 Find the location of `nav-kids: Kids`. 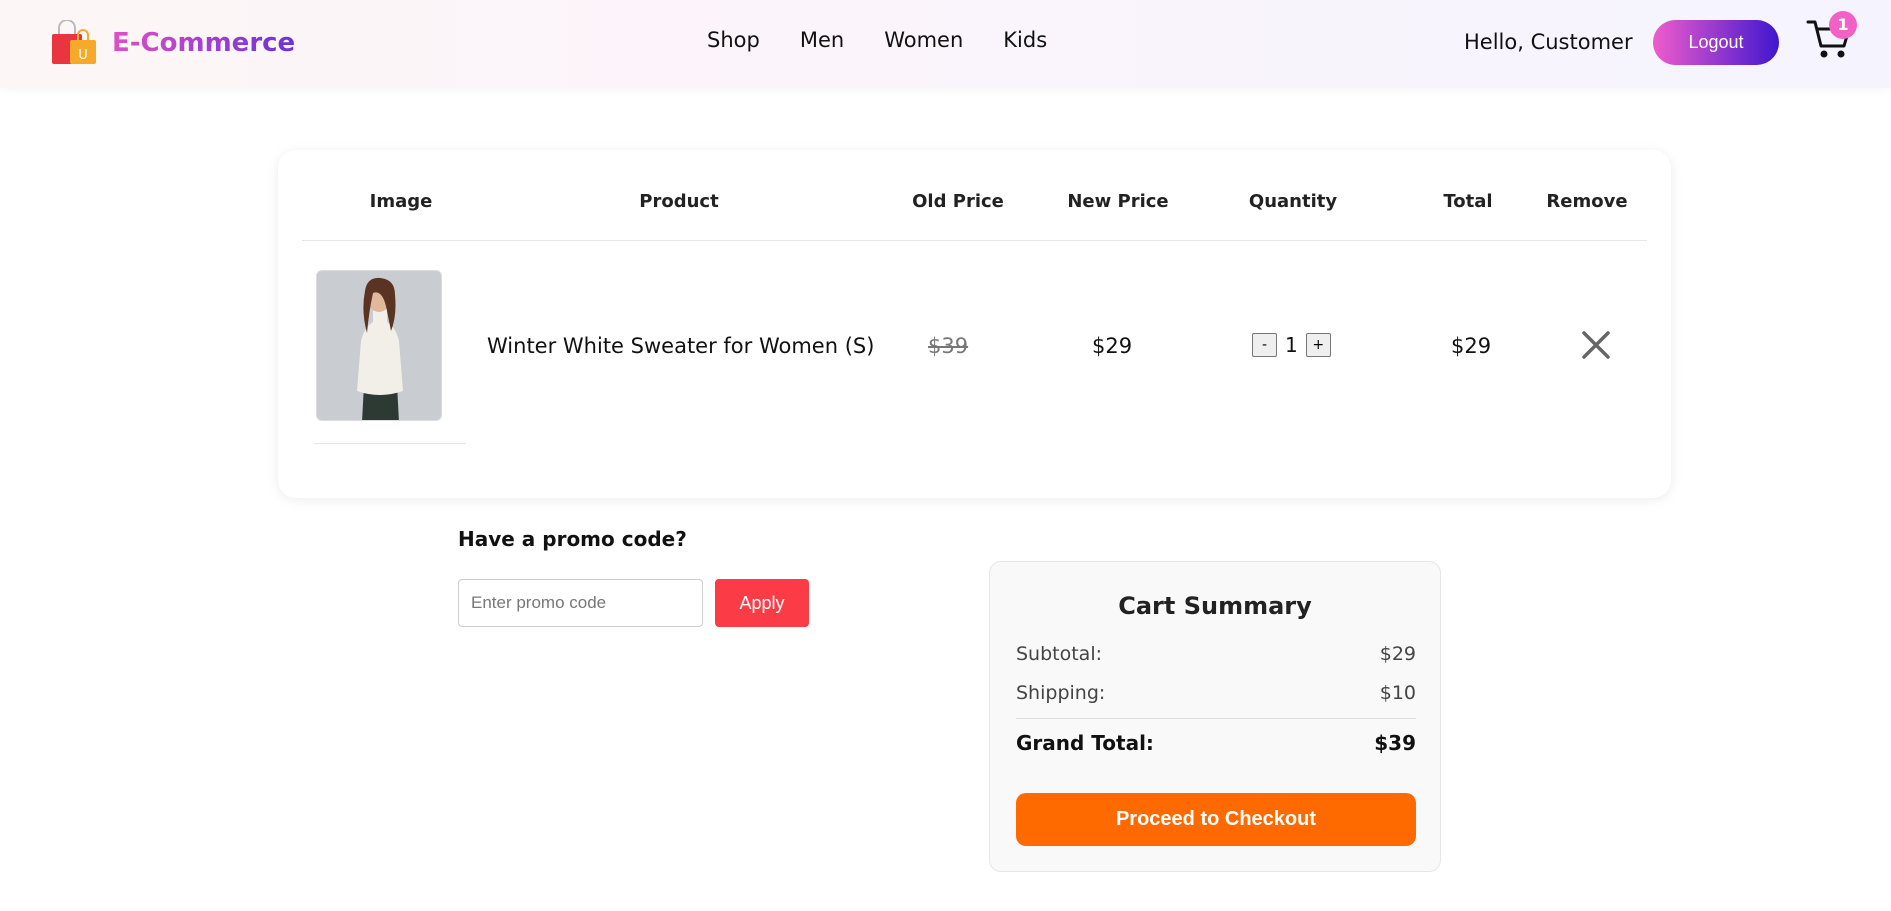

nav-kids: Kids is located at coordinates (1025, 40).